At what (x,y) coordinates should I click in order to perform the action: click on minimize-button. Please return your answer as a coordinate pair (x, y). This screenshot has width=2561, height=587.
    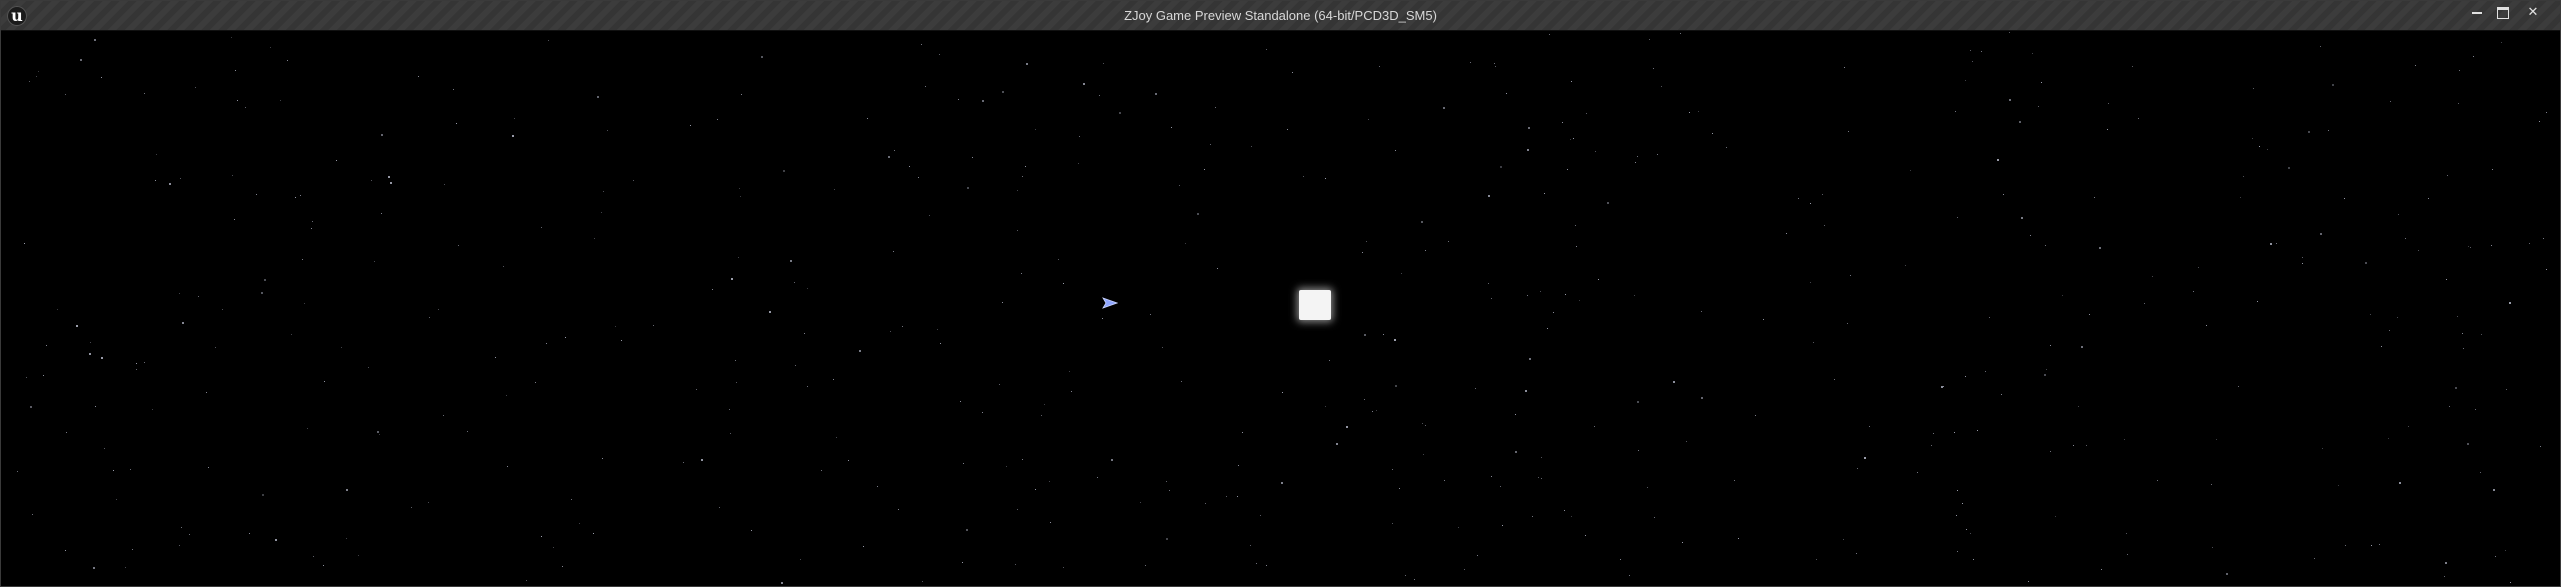
    Looking at the image, I should click on (2477, 13).